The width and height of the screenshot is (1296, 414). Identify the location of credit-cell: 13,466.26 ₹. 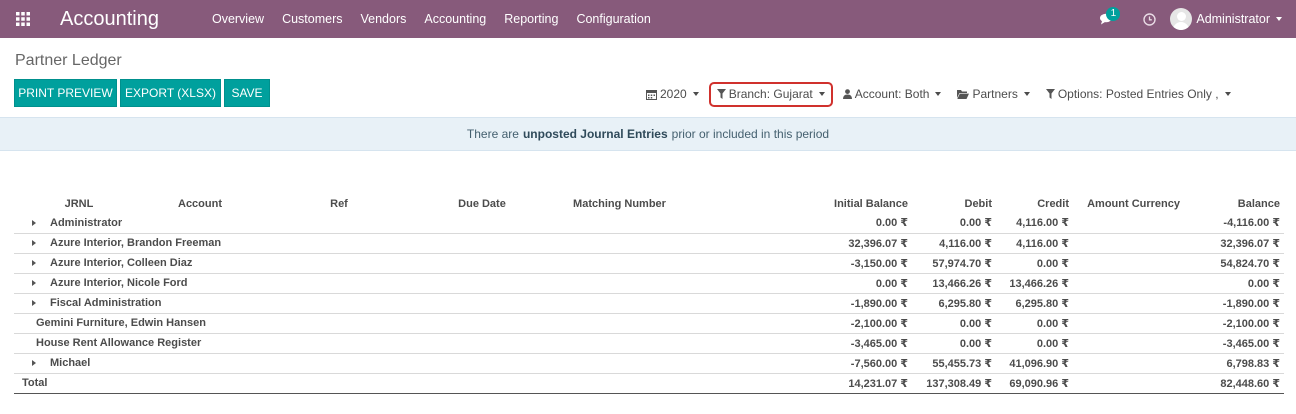
(1034, 283).